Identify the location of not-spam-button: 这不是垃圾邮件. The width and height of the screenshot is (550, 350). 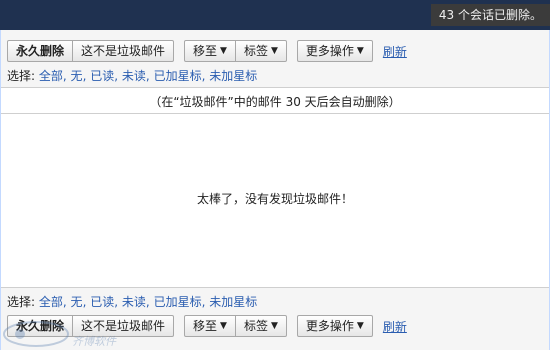
(124, 51).